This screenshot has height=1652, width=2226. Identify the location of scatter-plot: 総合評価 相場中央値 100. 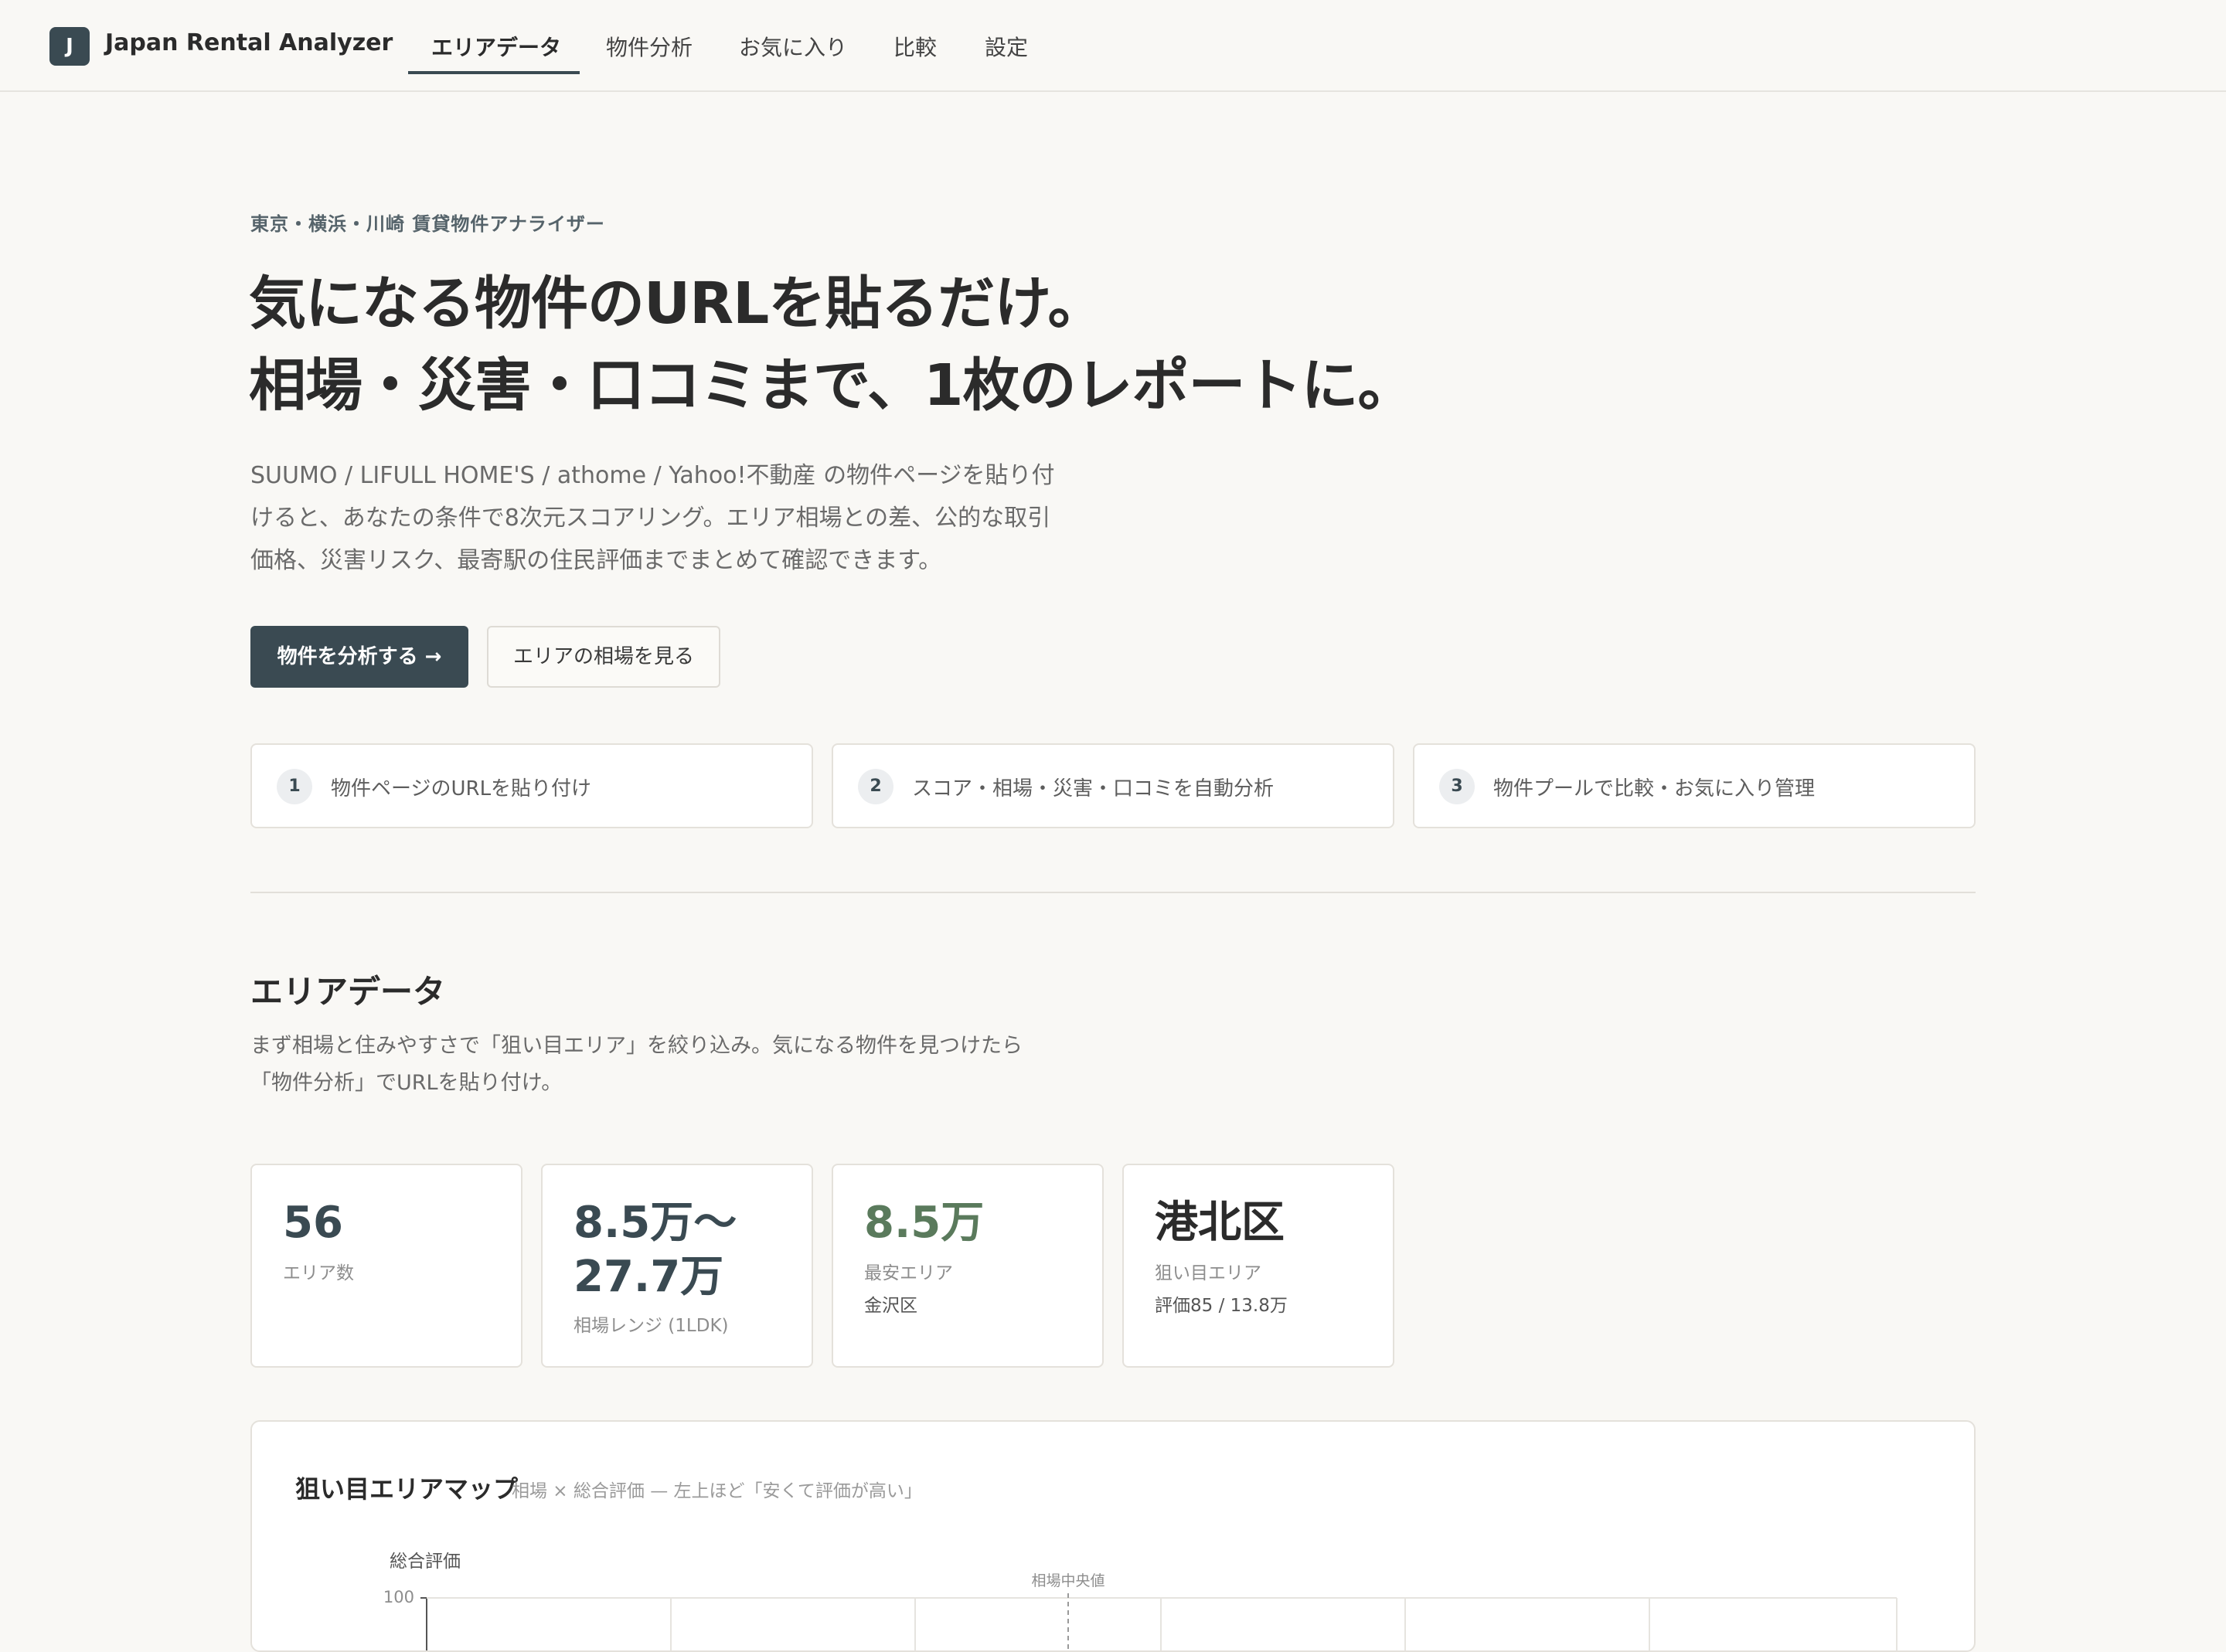
(1114, 1537).